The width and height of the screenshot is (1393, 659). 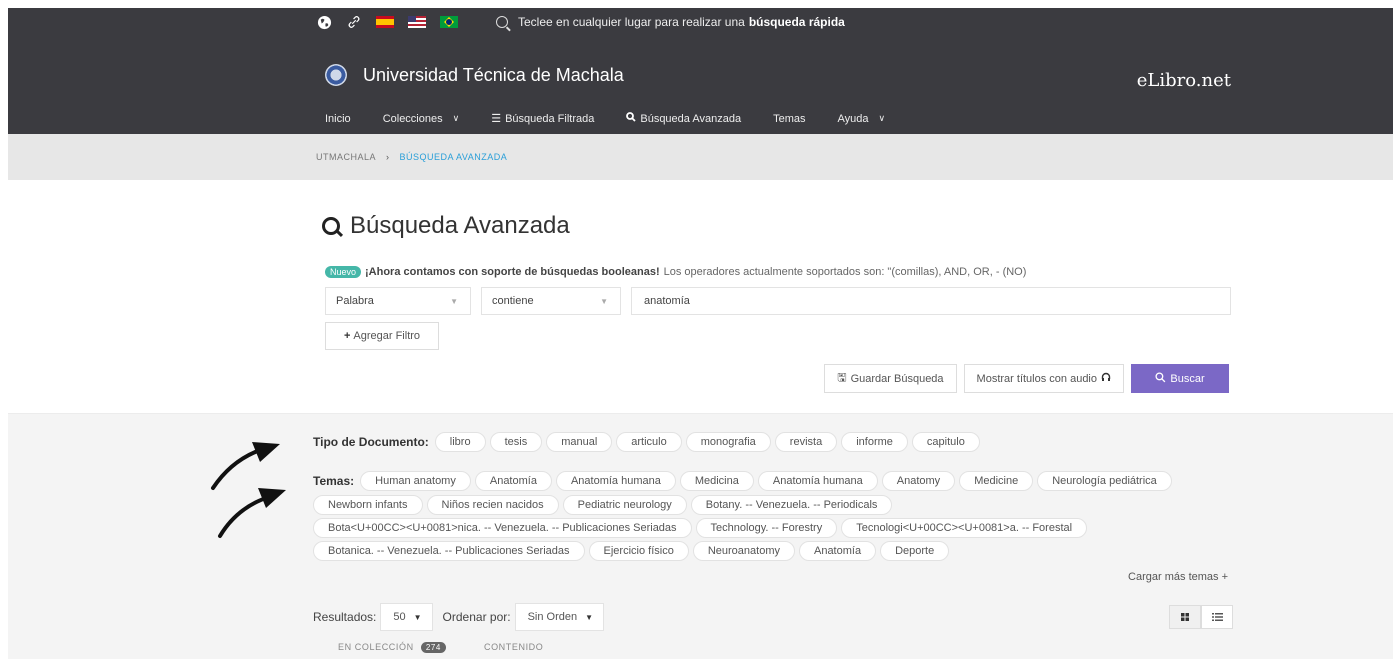 I want to click on tema-pill: Tecnologi<U+00CC><U+0081>a. -- Forestal, so click(x=964, y=528).